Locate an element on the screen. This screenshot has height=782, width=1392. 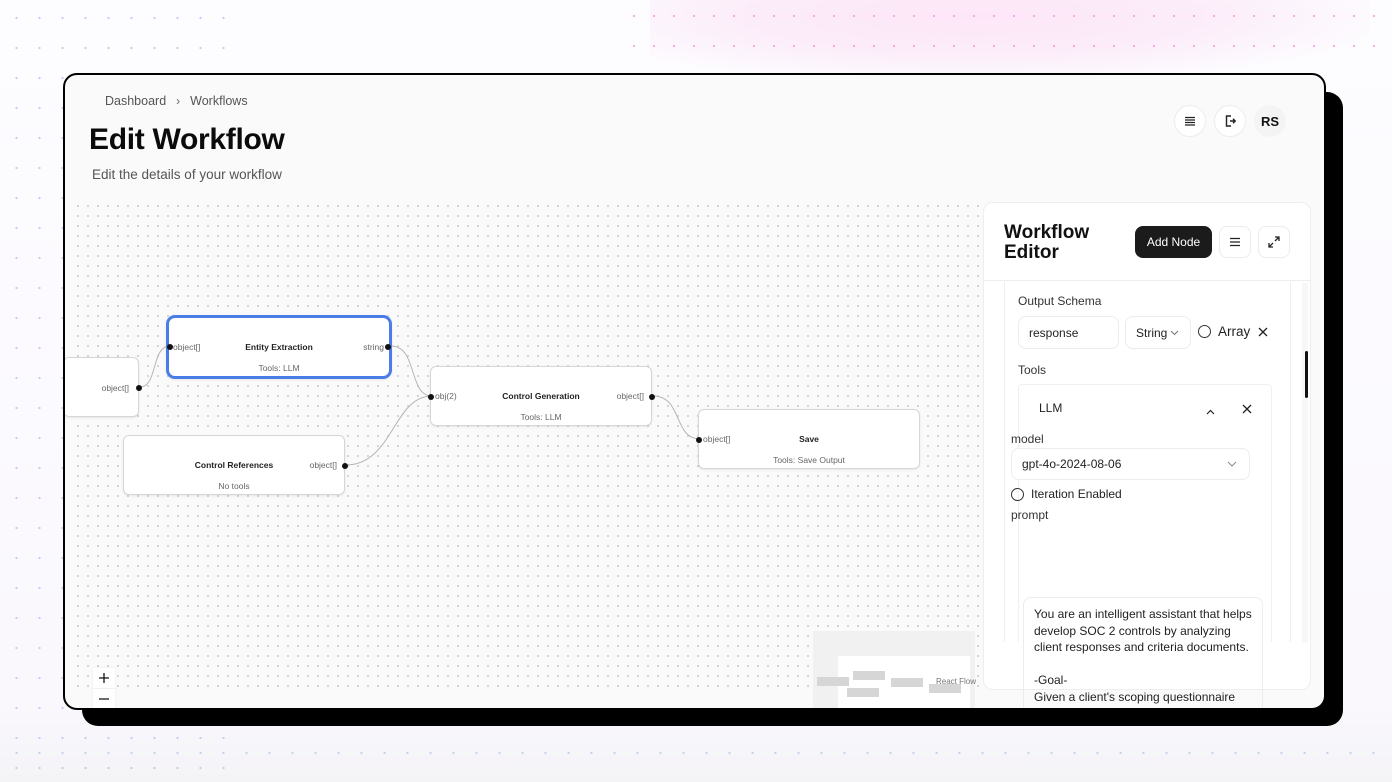
page-subtitle: Edit the details of your workflow is located at coordinates (187, 174).